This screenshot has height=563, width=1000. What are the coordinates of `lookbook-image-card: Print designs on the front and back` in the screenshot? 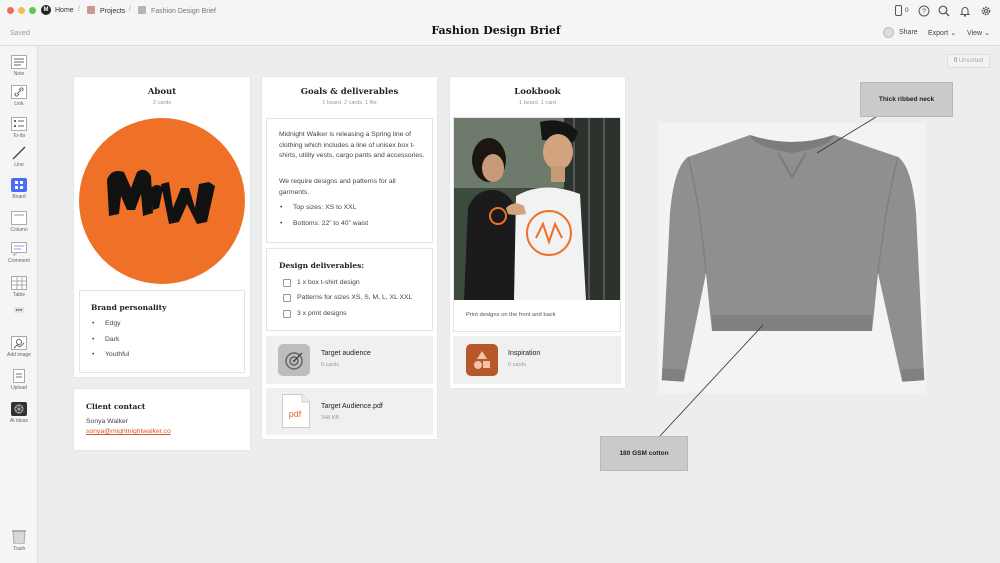 It's located at (537, 224).